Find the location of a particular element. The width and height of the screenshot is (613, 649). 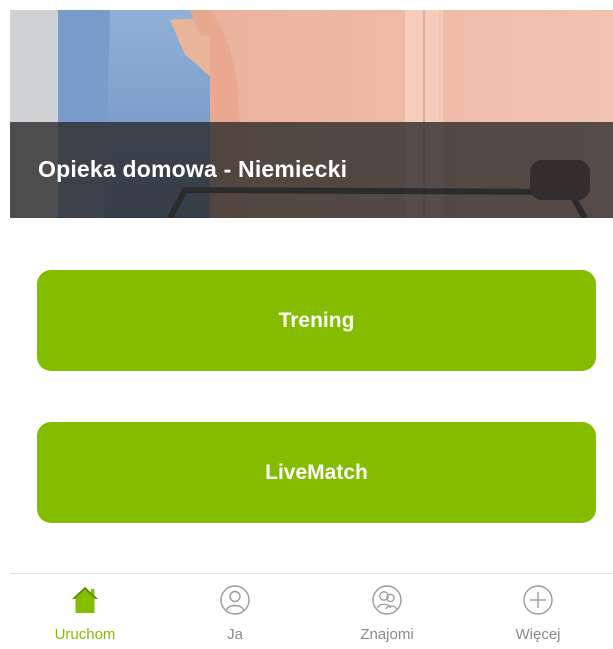

nav-item-start: Uruchom is located at coordinates (85, 611).